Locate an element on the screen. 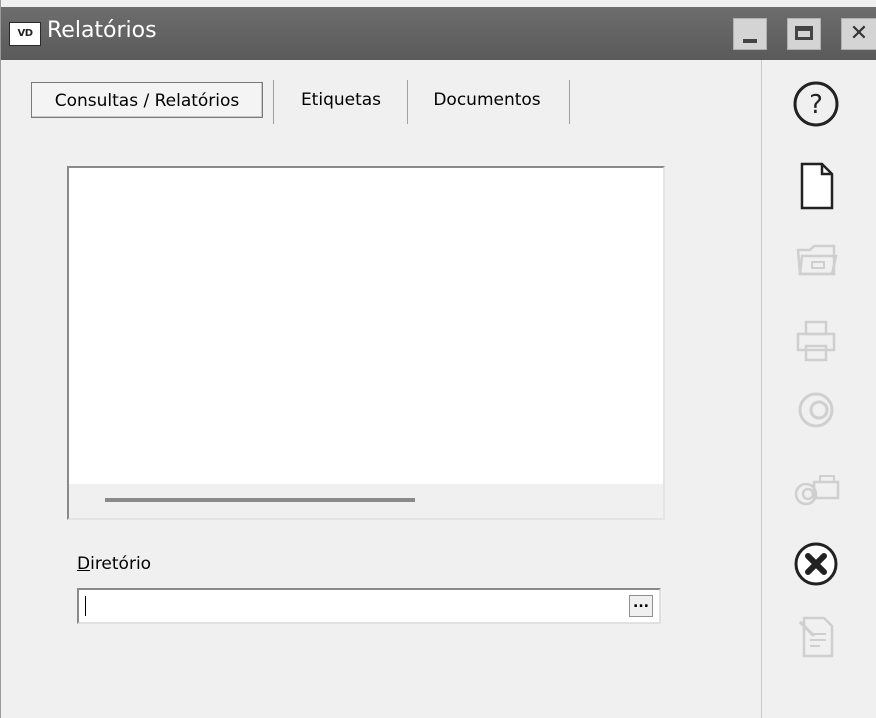 This screenshot has width=876, height=718. preview-print-icon is located at coordinates (816, 490).